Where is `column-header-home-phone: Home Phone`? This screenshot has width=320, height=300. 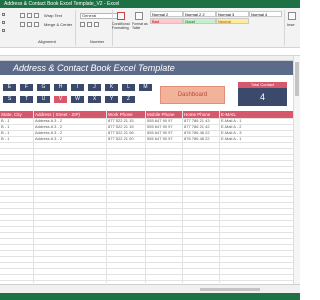
column-header-home-phone: Home Phone is located at coordinates (201, 114).